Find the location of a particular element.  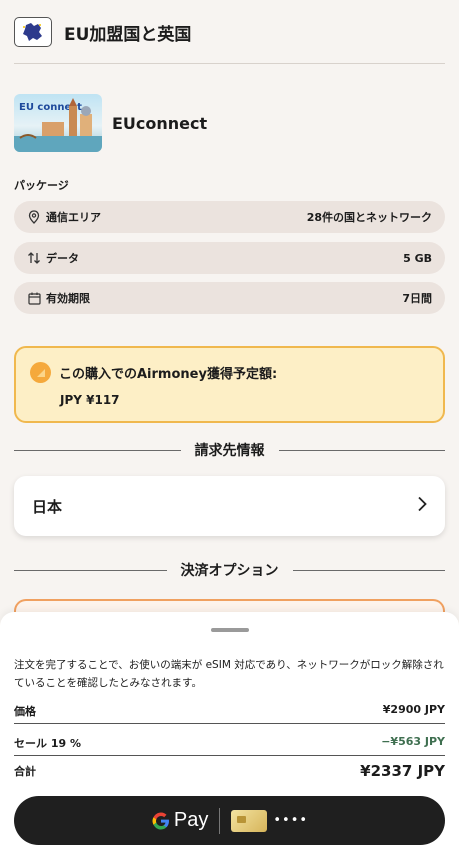

discount-label: セール 19 % is located at coordinates (47, 743).